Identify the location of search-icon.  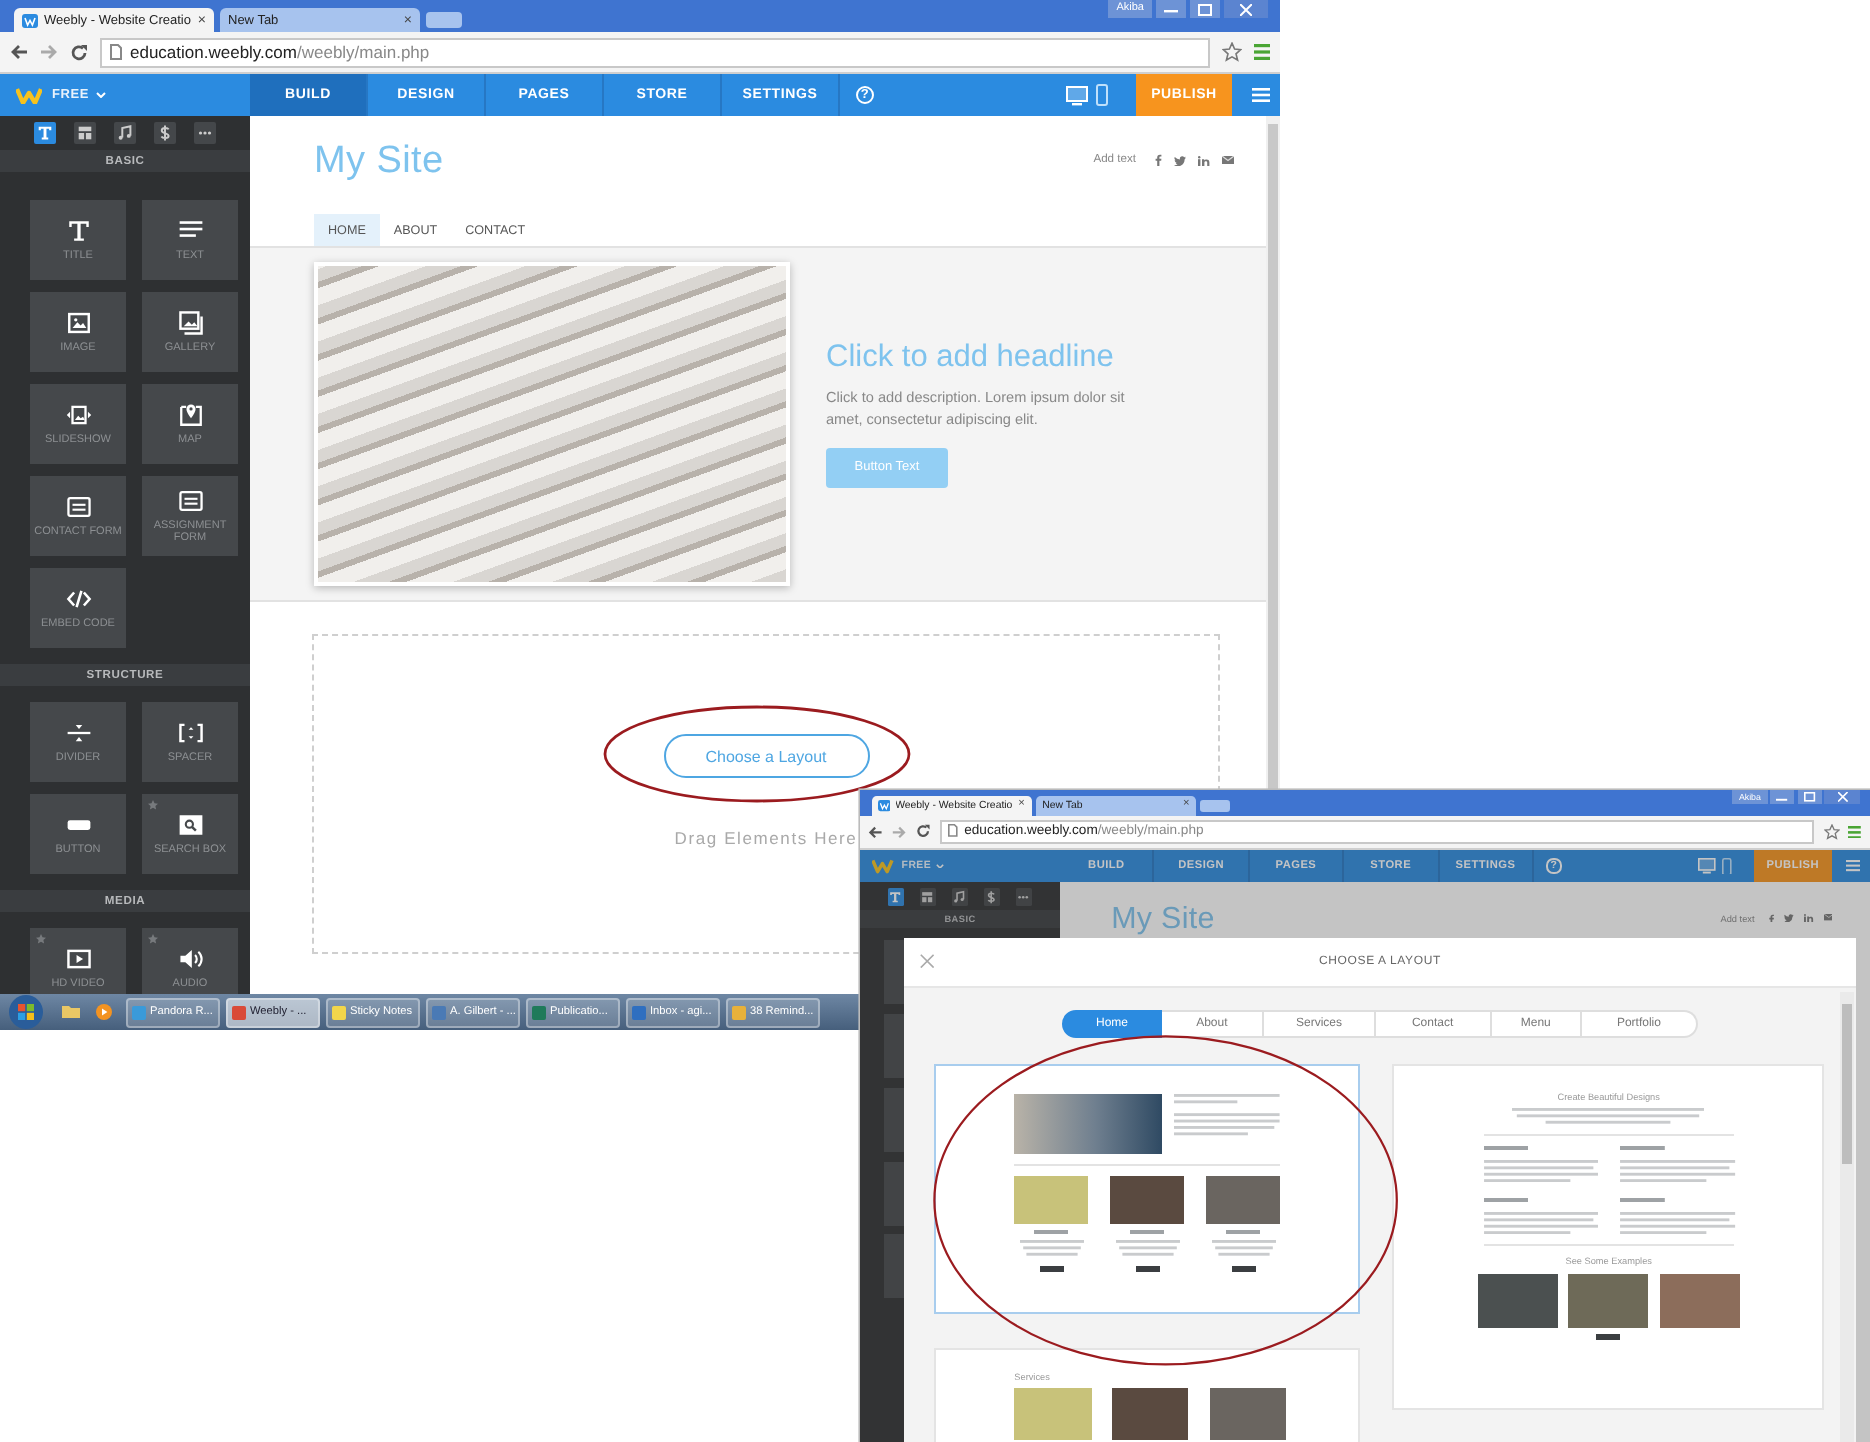
(190, 824).